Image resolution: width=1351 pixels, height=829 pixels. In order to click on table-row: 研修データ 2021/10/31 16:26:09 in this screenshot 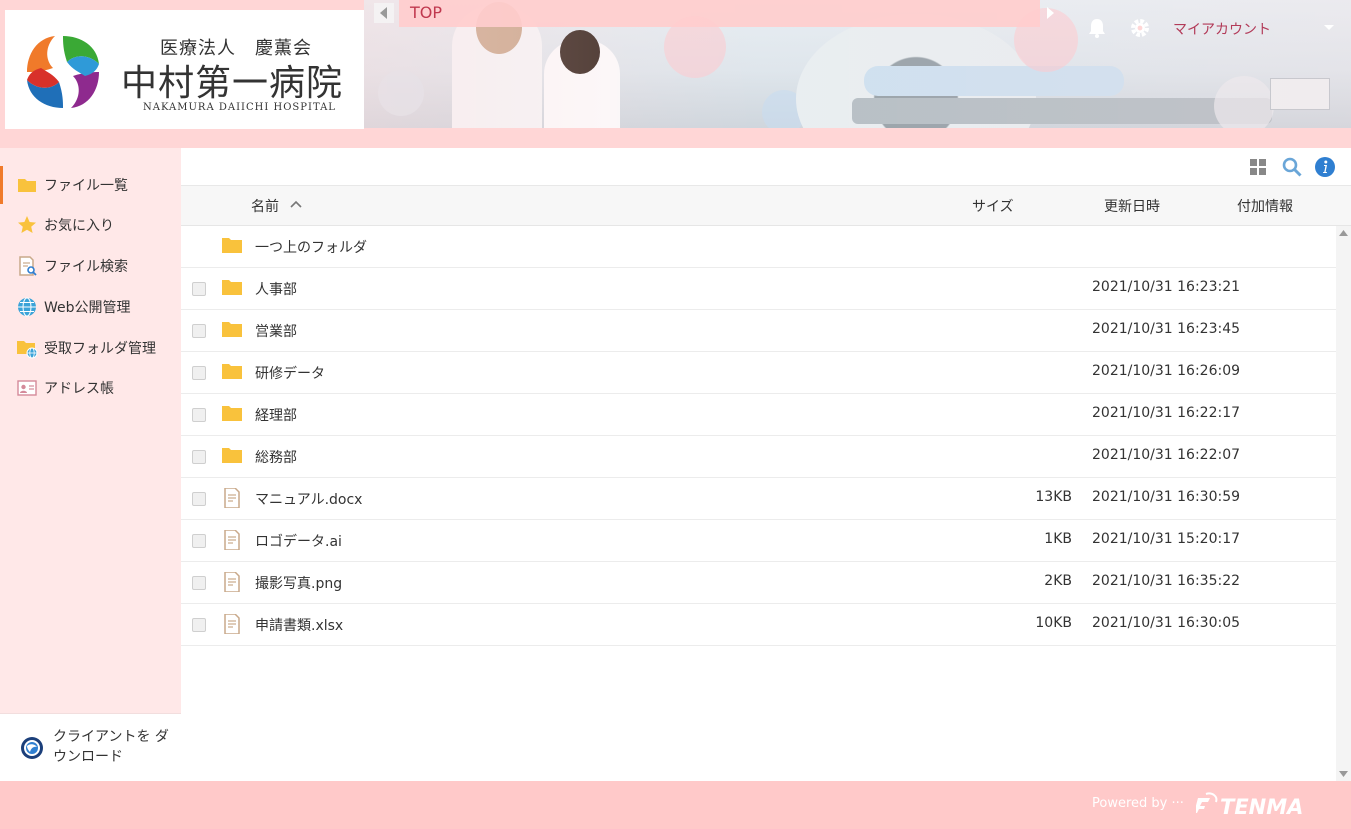, I will do `click(758, 373)`.